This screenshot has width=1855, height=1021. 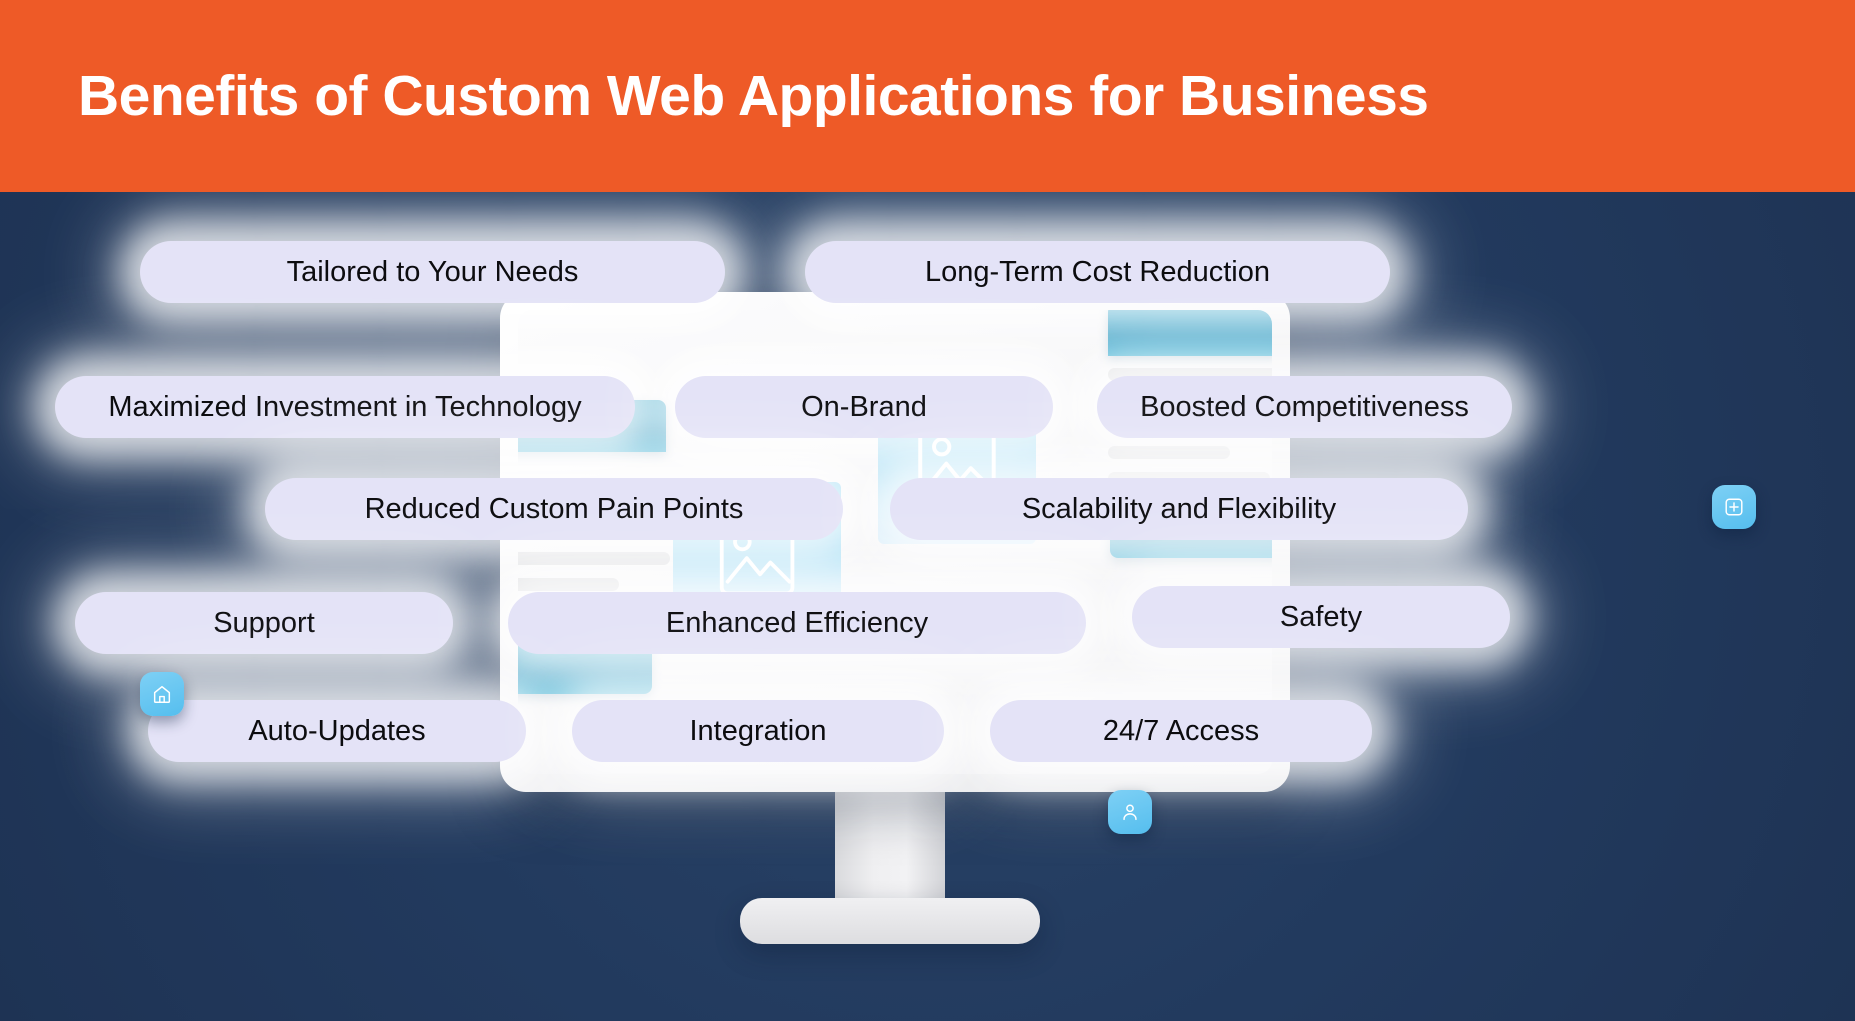 I want to click on add-square-icon, so click(x=1734, y=507).